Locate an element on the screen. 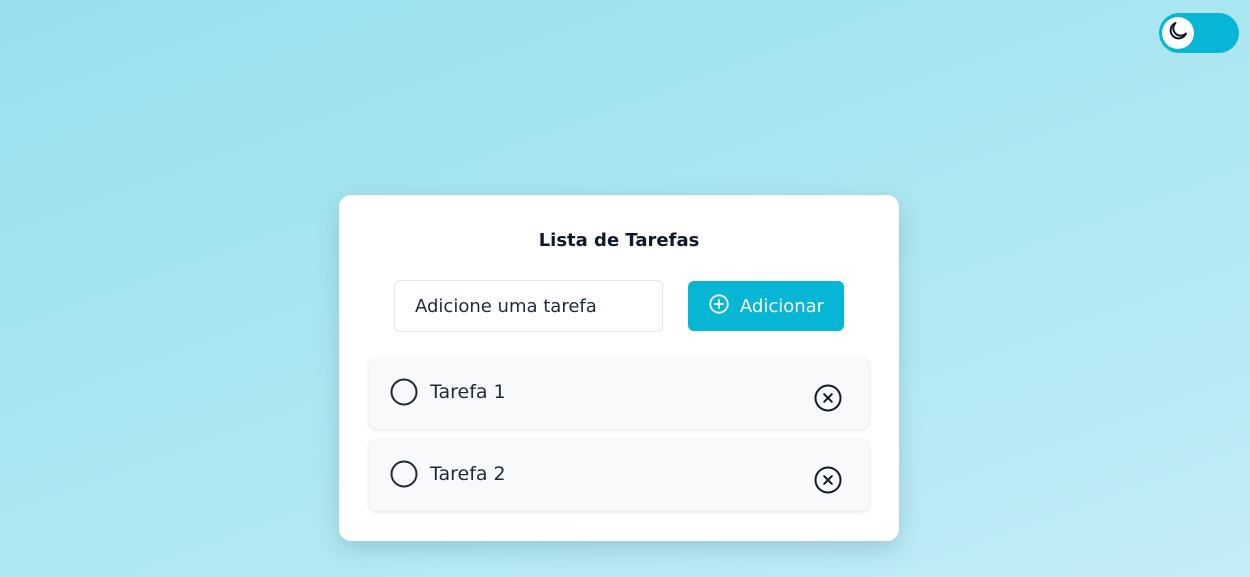 The image size is (1250, 577). add-task-button: Adicionar is located at coordinates (766, 306).